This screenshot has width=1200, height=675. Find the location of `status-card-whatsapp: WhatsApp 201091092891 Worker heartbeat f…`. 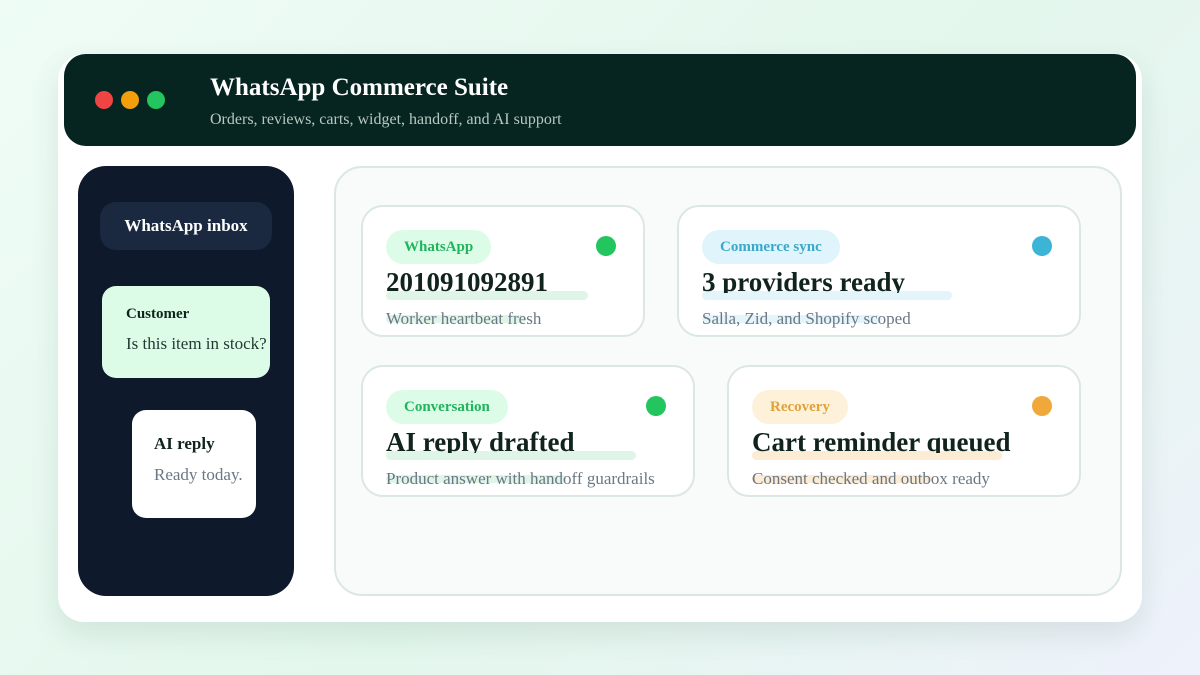

status-card-whatsapp: WhatsApp 201091092891 Worker heartbeat f… is located at coordinates (503, 271).